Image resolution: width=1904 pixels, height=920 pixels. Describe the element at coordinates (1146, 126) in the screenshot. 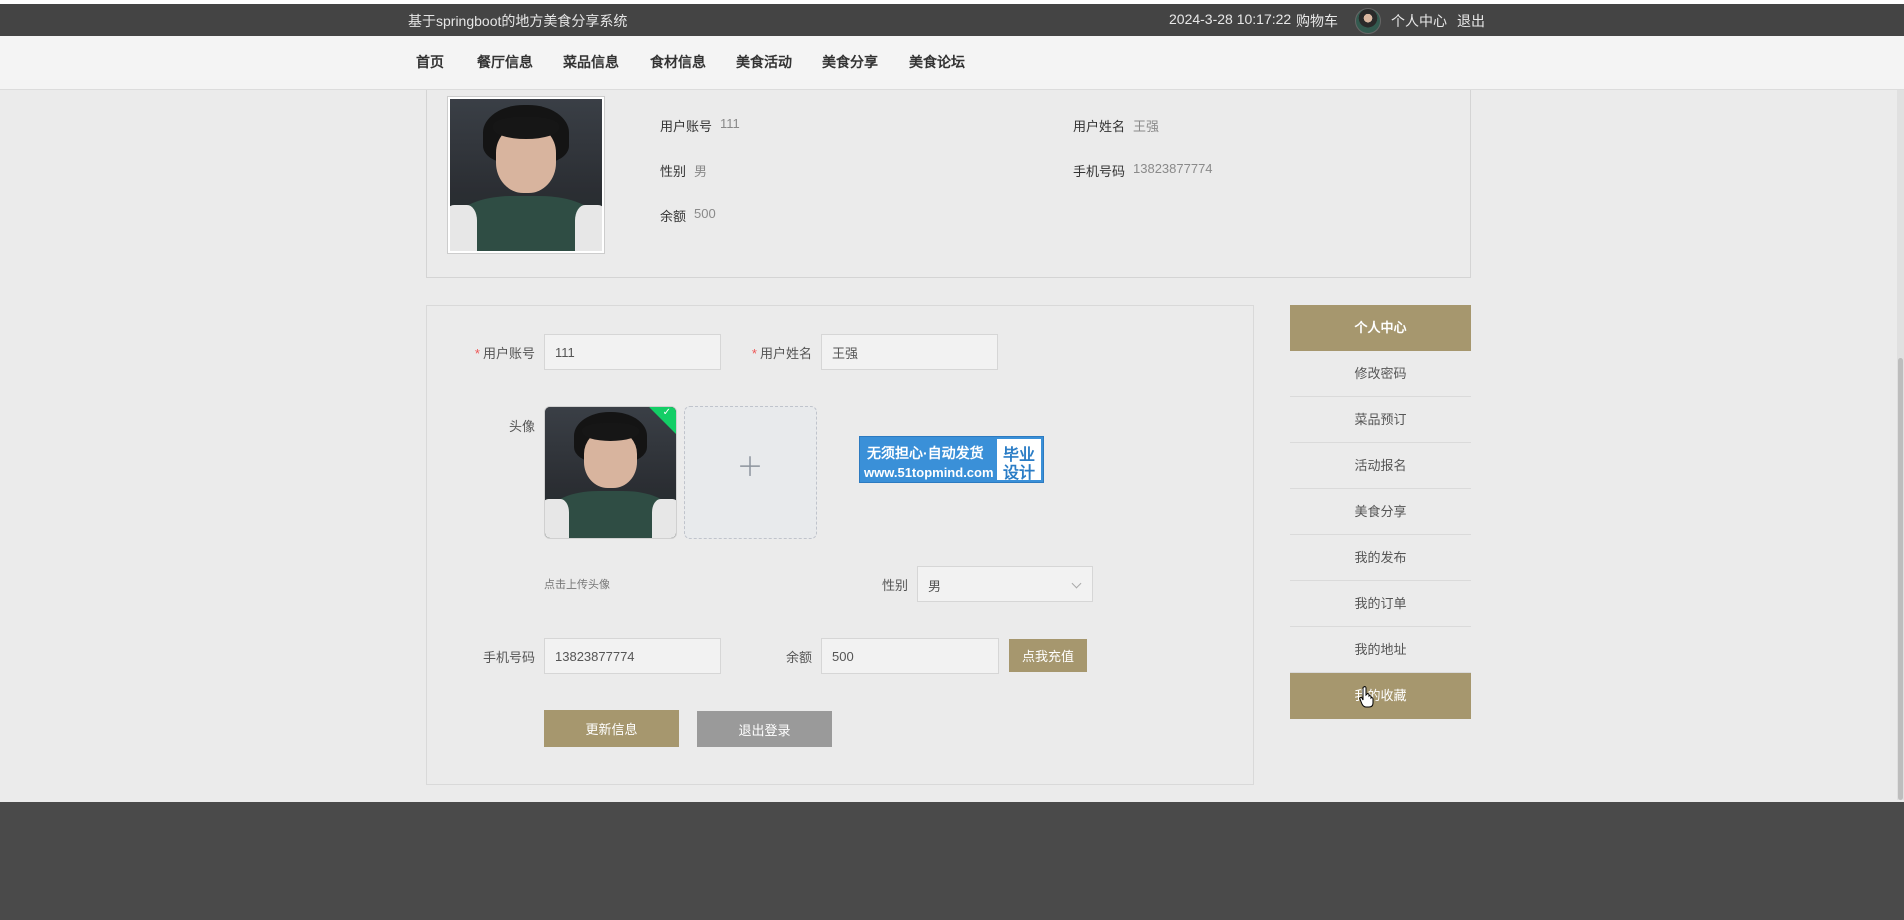

I see `info-name-value: 王强` at that location.